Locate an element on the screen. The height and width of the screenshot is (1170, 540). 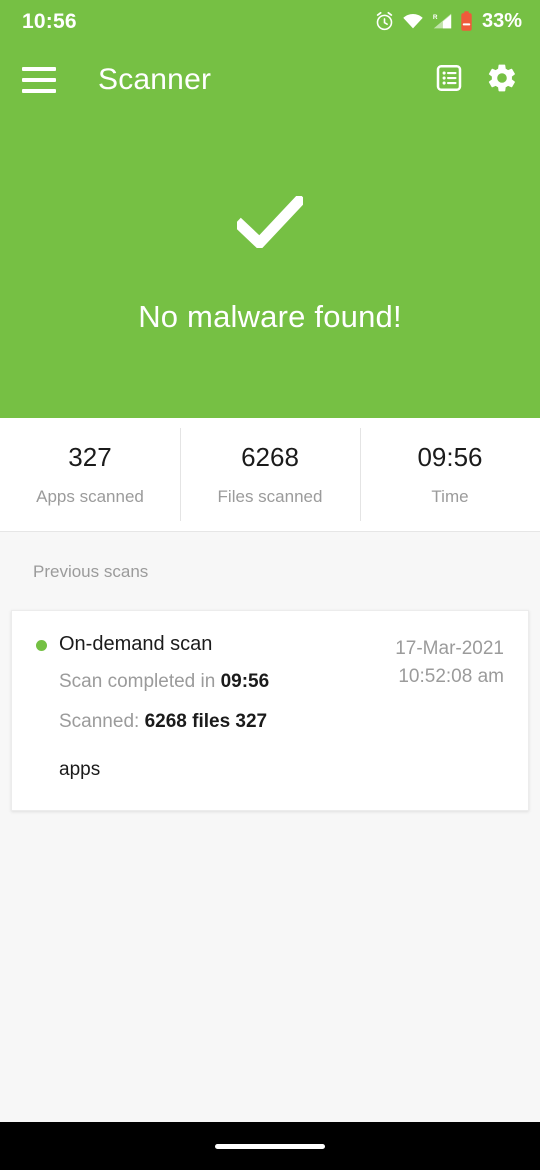
scan-duration-line: Scan completed in 09:56 is located at coordinates (211, 681).